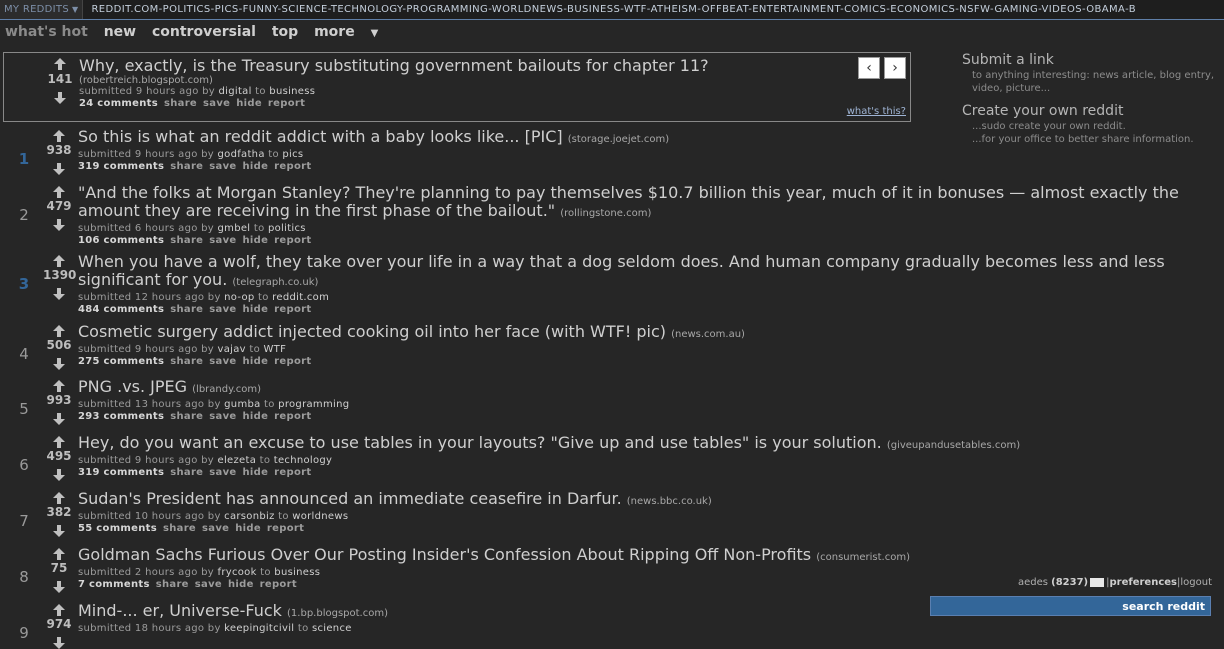 The height and width of the screenshot is (649, 1224). I want to click on tab-whats-hot: what's hot, so click(46, 32).